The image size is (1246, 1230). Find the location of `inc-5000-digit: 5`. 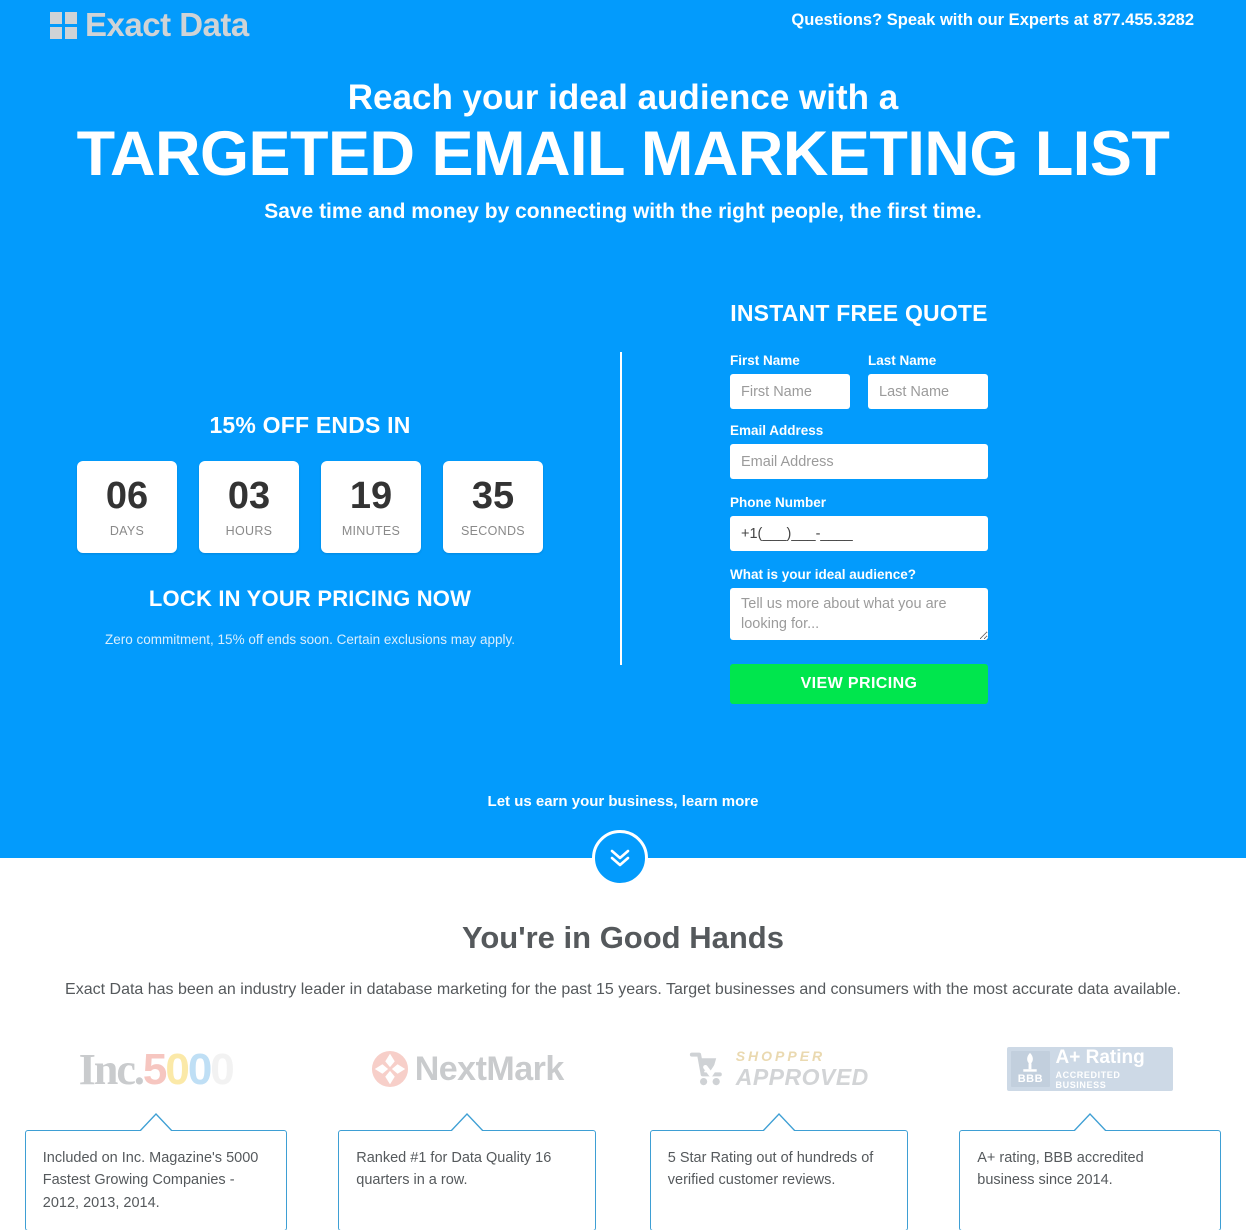

inc-5000-digit: 5 is located at coordinates (155, 1069).